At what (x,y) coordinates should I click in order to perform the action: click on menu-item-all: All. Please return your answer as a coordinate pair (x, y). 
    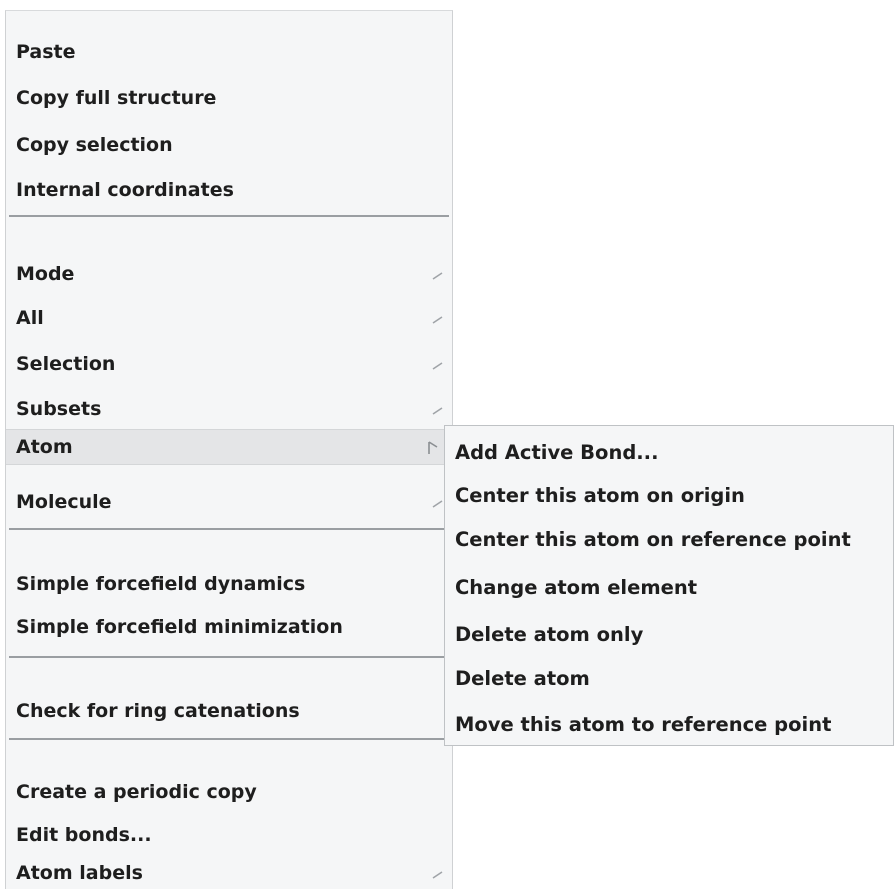
    Looking at the image, I should click on (229, 318).